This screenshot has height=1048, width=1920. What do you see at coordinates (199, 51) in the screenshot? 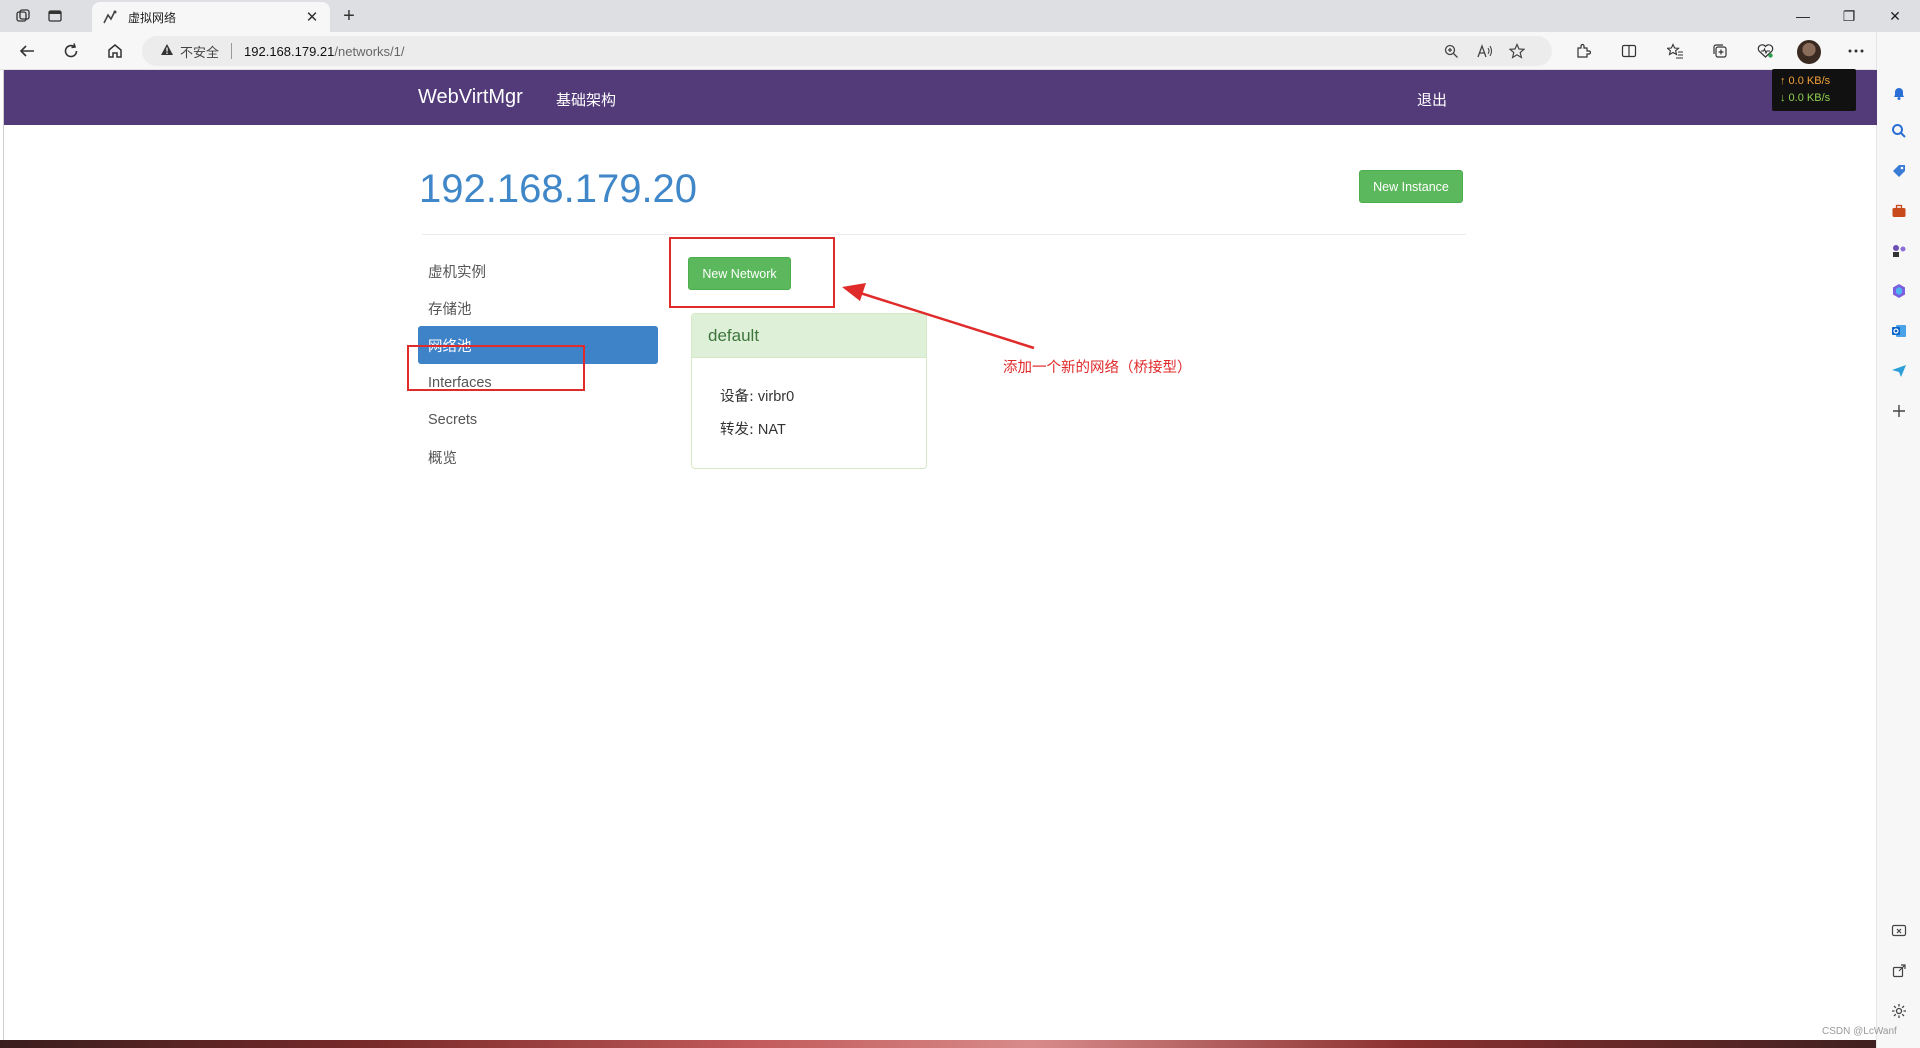
I see `security-label: 不安全` at bounding box center [199, 51].